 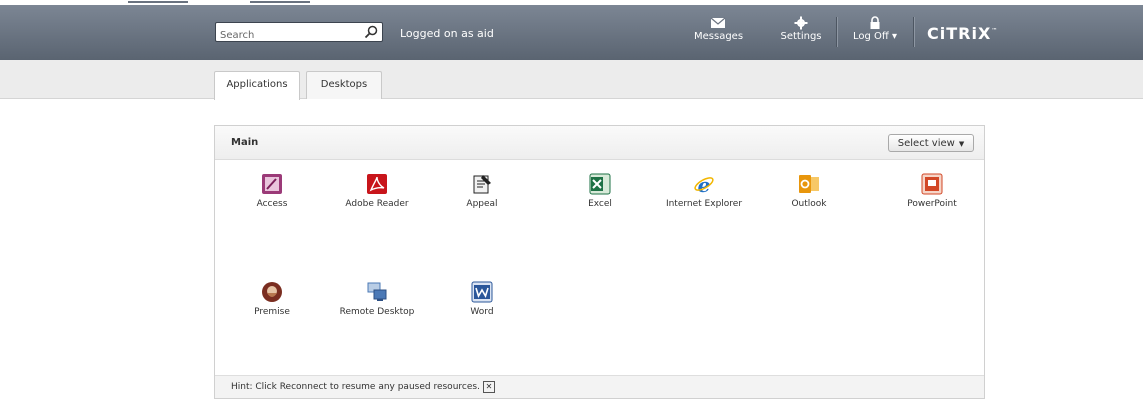 What do you see at coordinates (482, 204) in the screenshot?
I see `app-label: Appeal` at bounding box center [482, 204].